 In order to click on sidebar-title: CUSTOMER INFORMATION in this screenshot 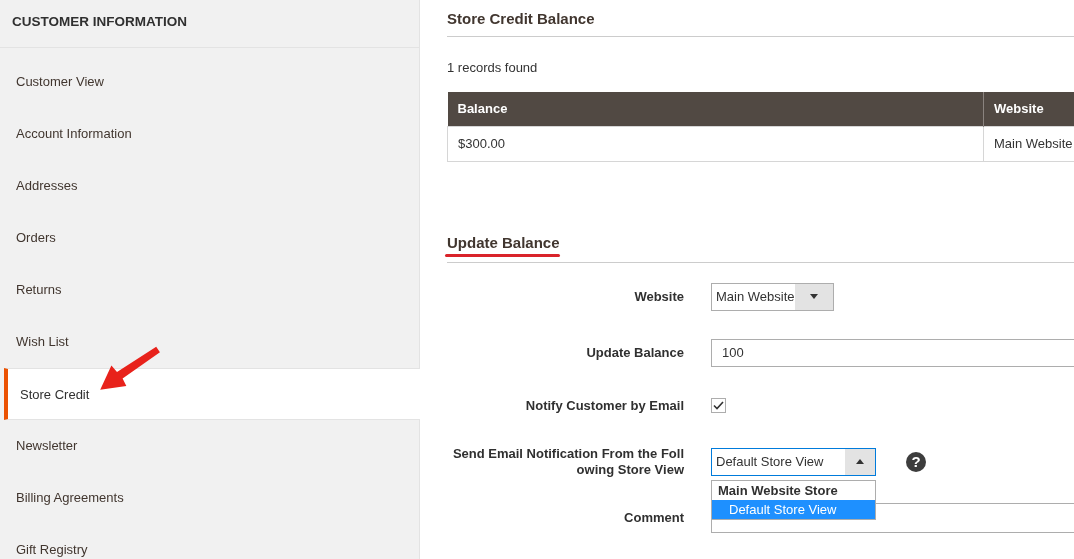, I will do `click(209, 24)`.